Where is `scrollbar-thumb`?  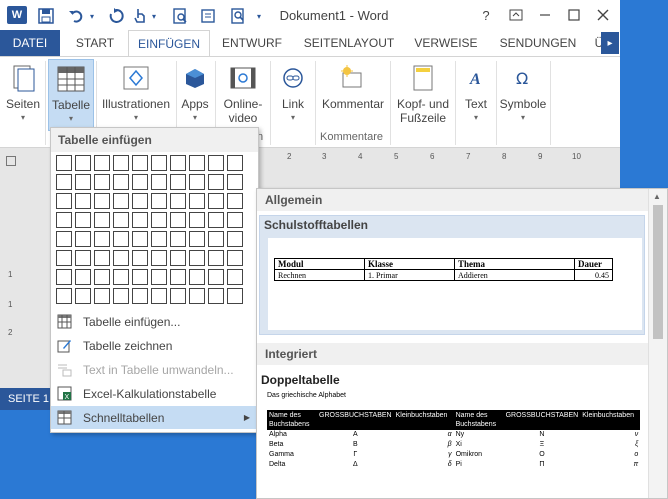
scrollbar-thumb is located at coordinates (658, 272).